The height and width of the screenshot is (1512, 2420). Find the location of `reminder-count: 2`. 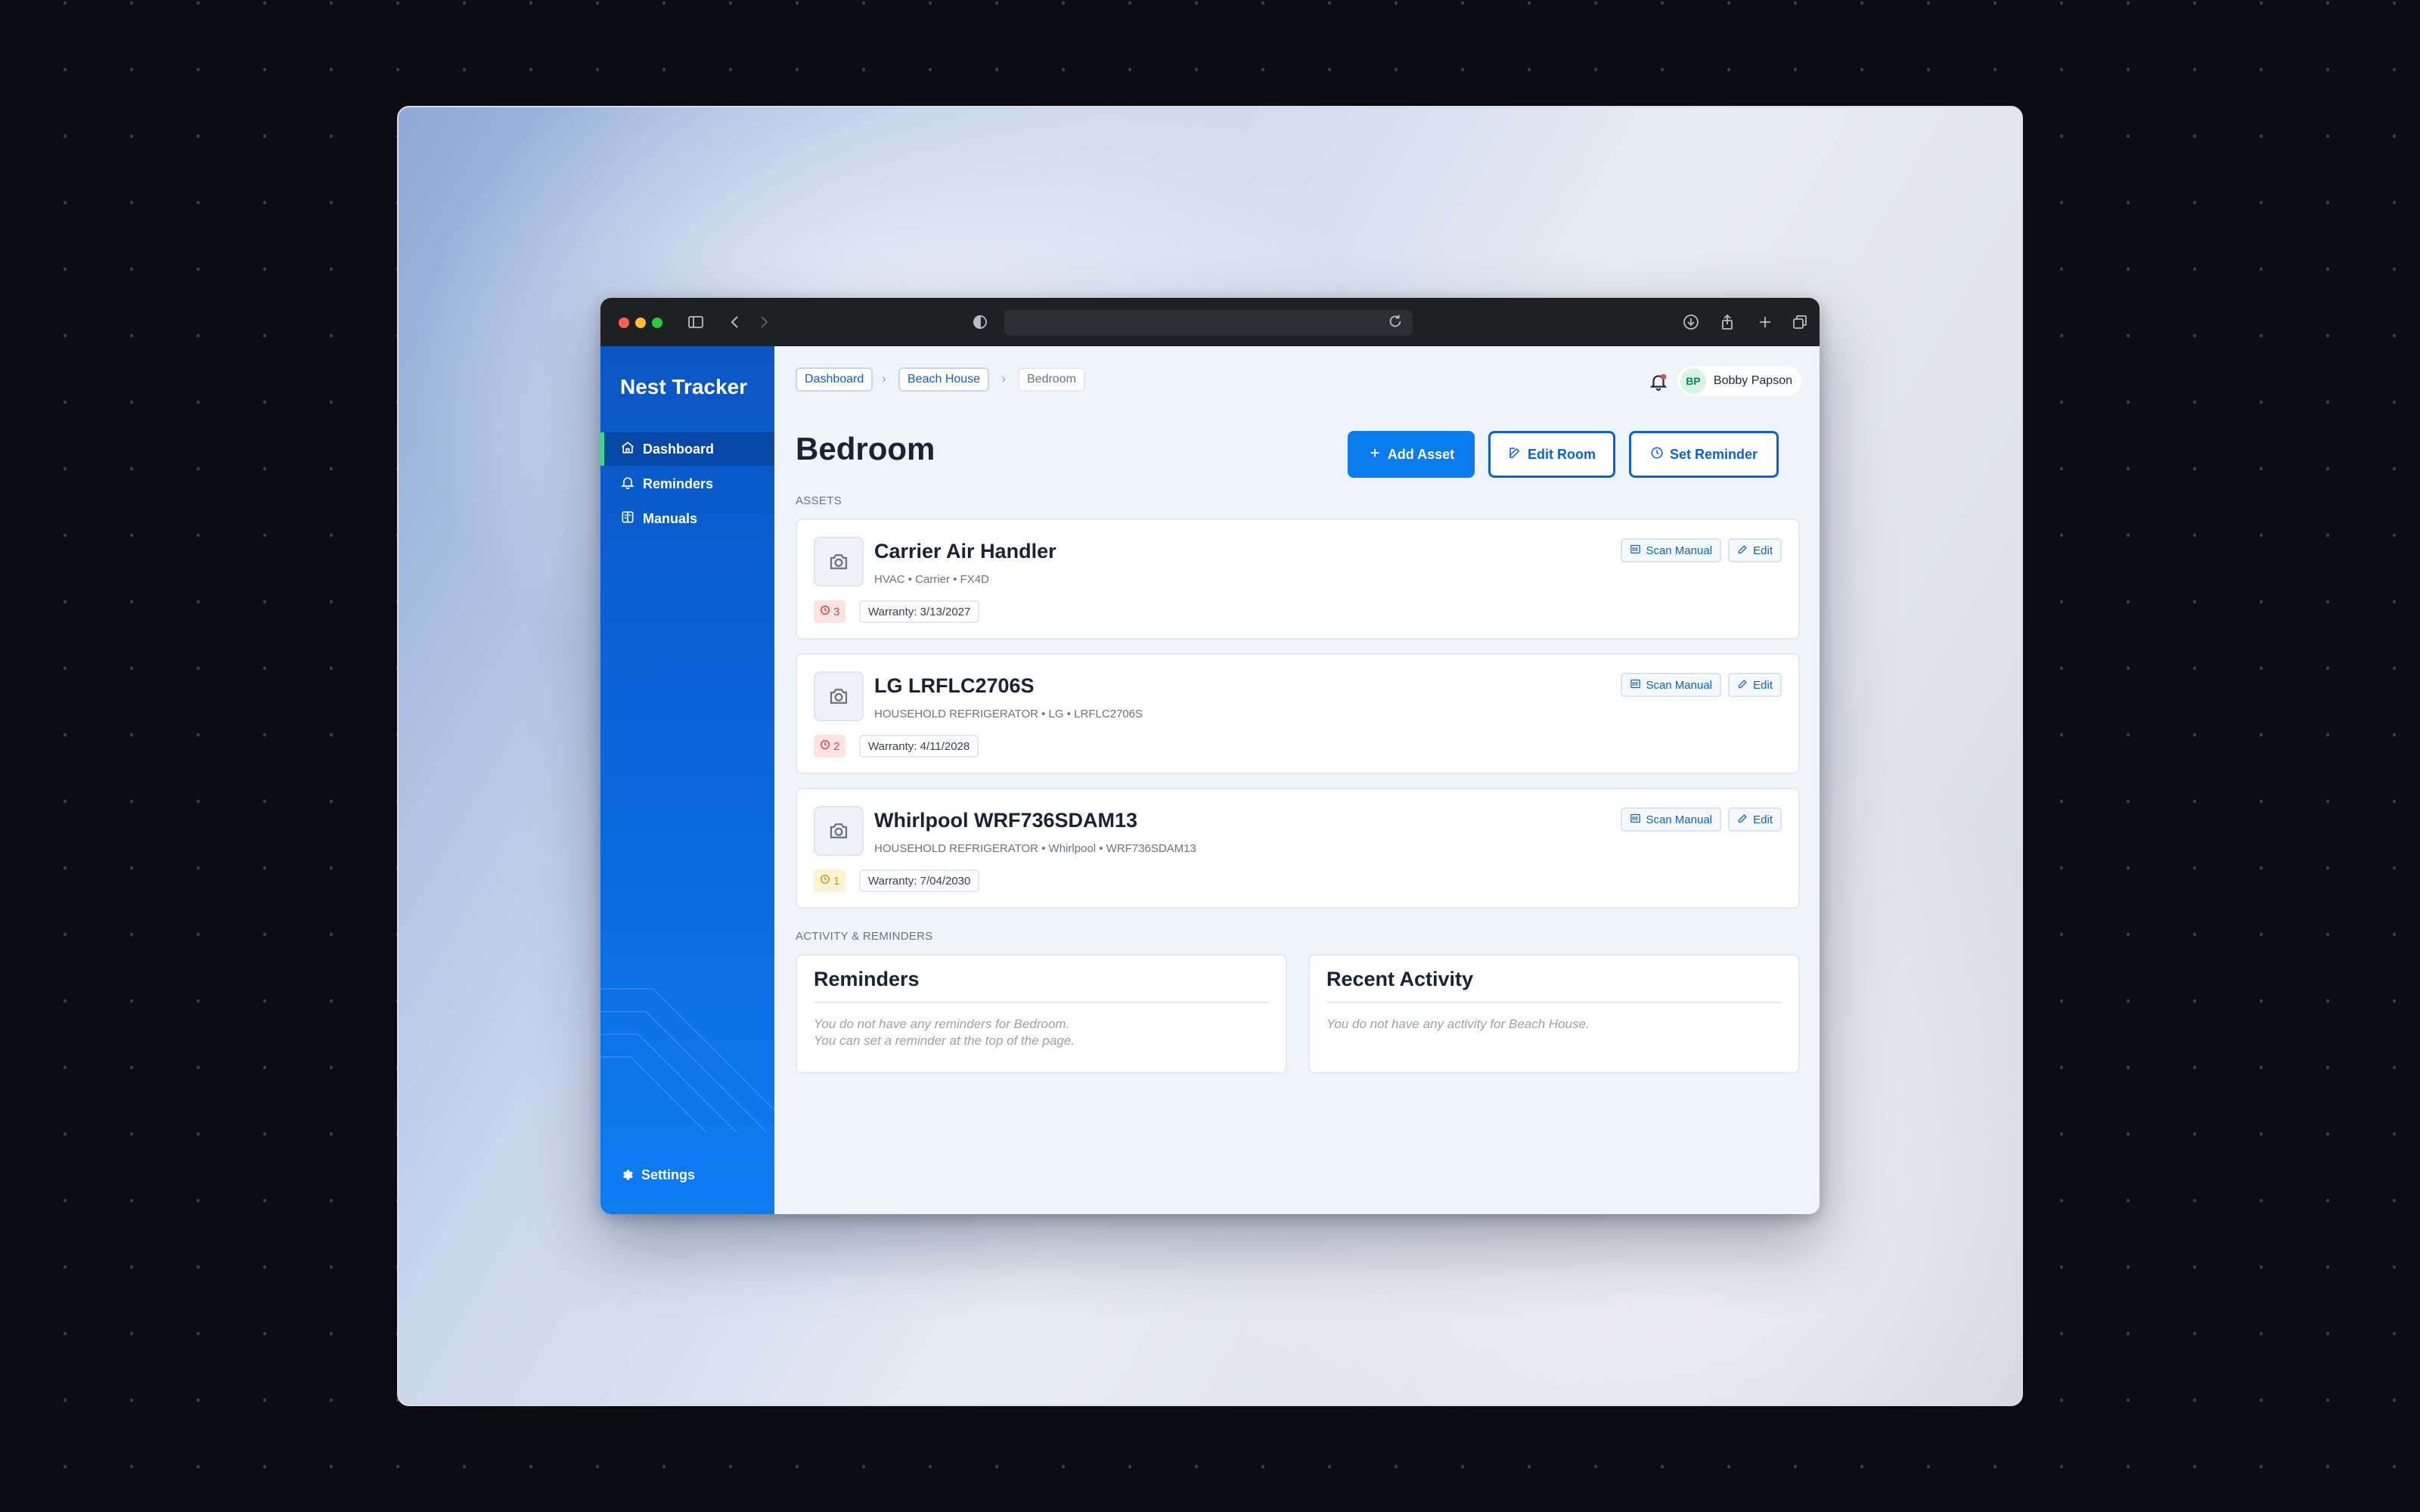

reminder-count: 2 is located at coordinates (836, 746).